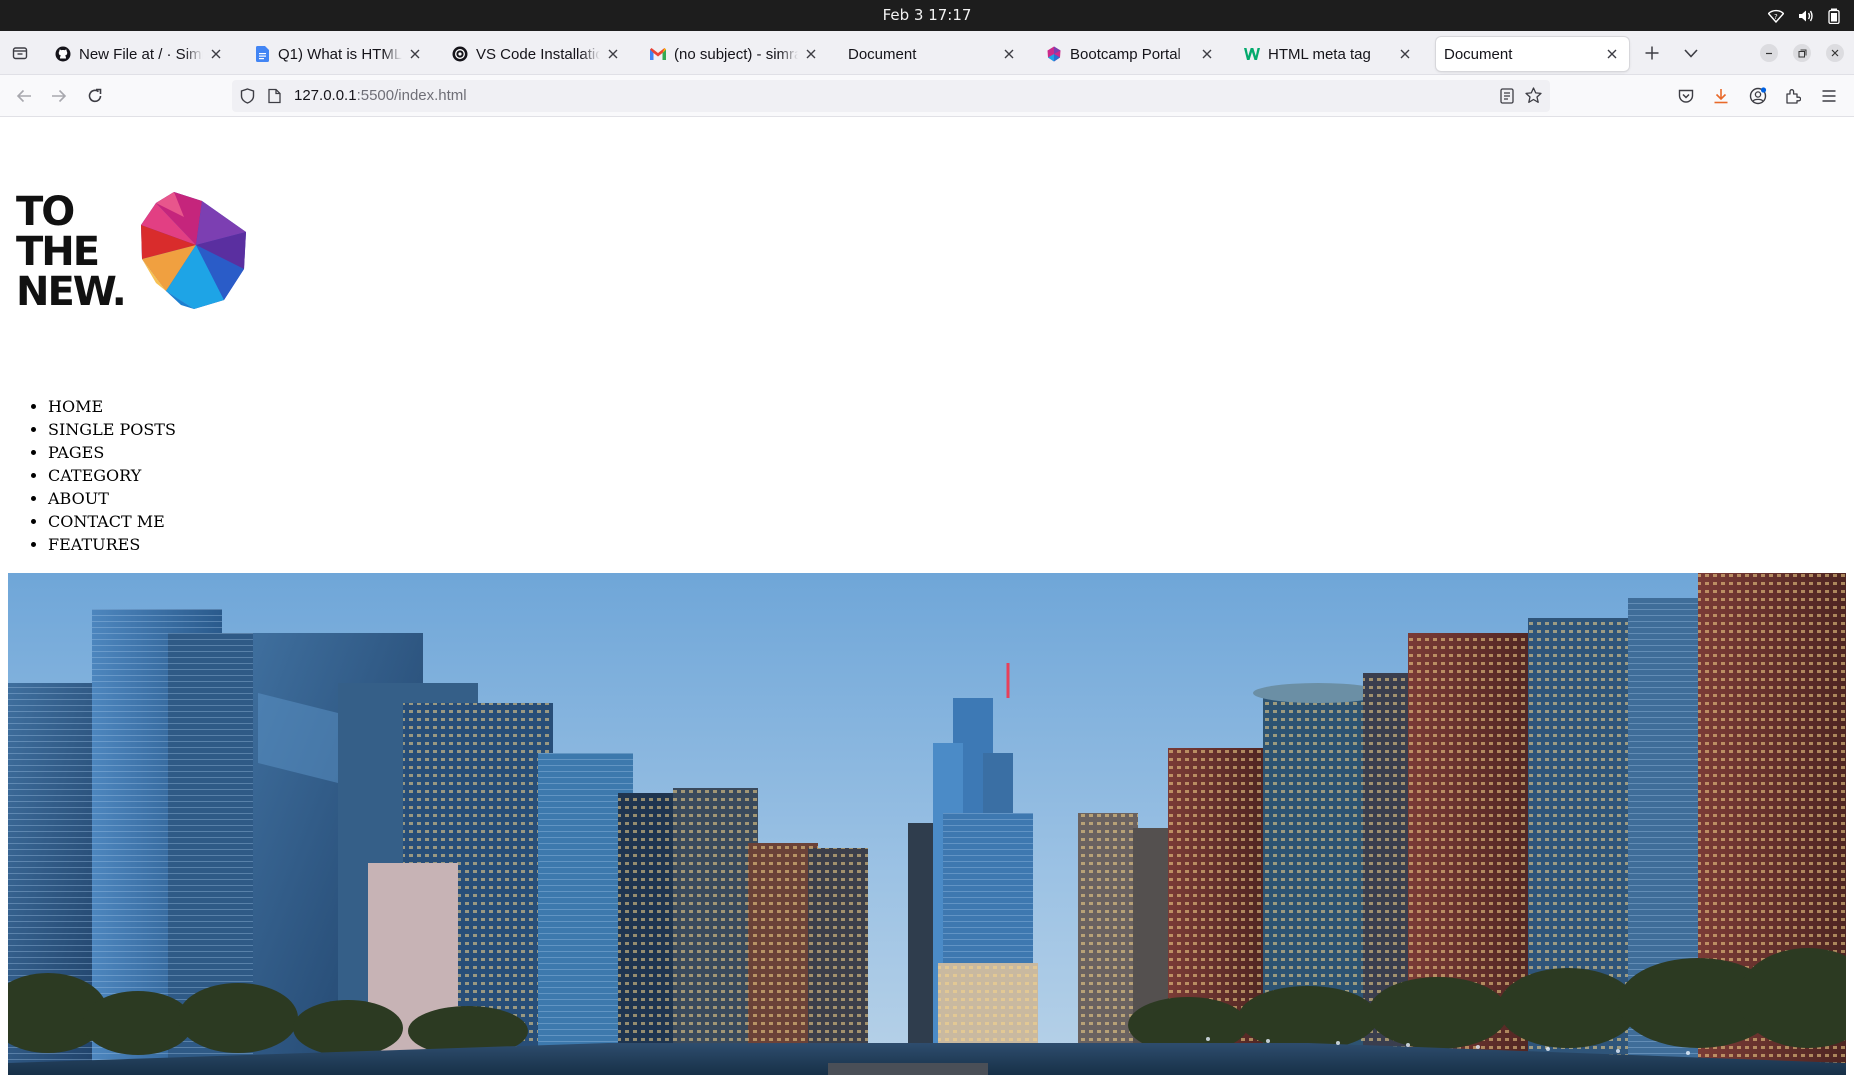 The height and width of the screenshot is (1075, 1854). Describe the element at coordinates (20, 53) in the screenshot. I see `firefox-view-icon` at that location.